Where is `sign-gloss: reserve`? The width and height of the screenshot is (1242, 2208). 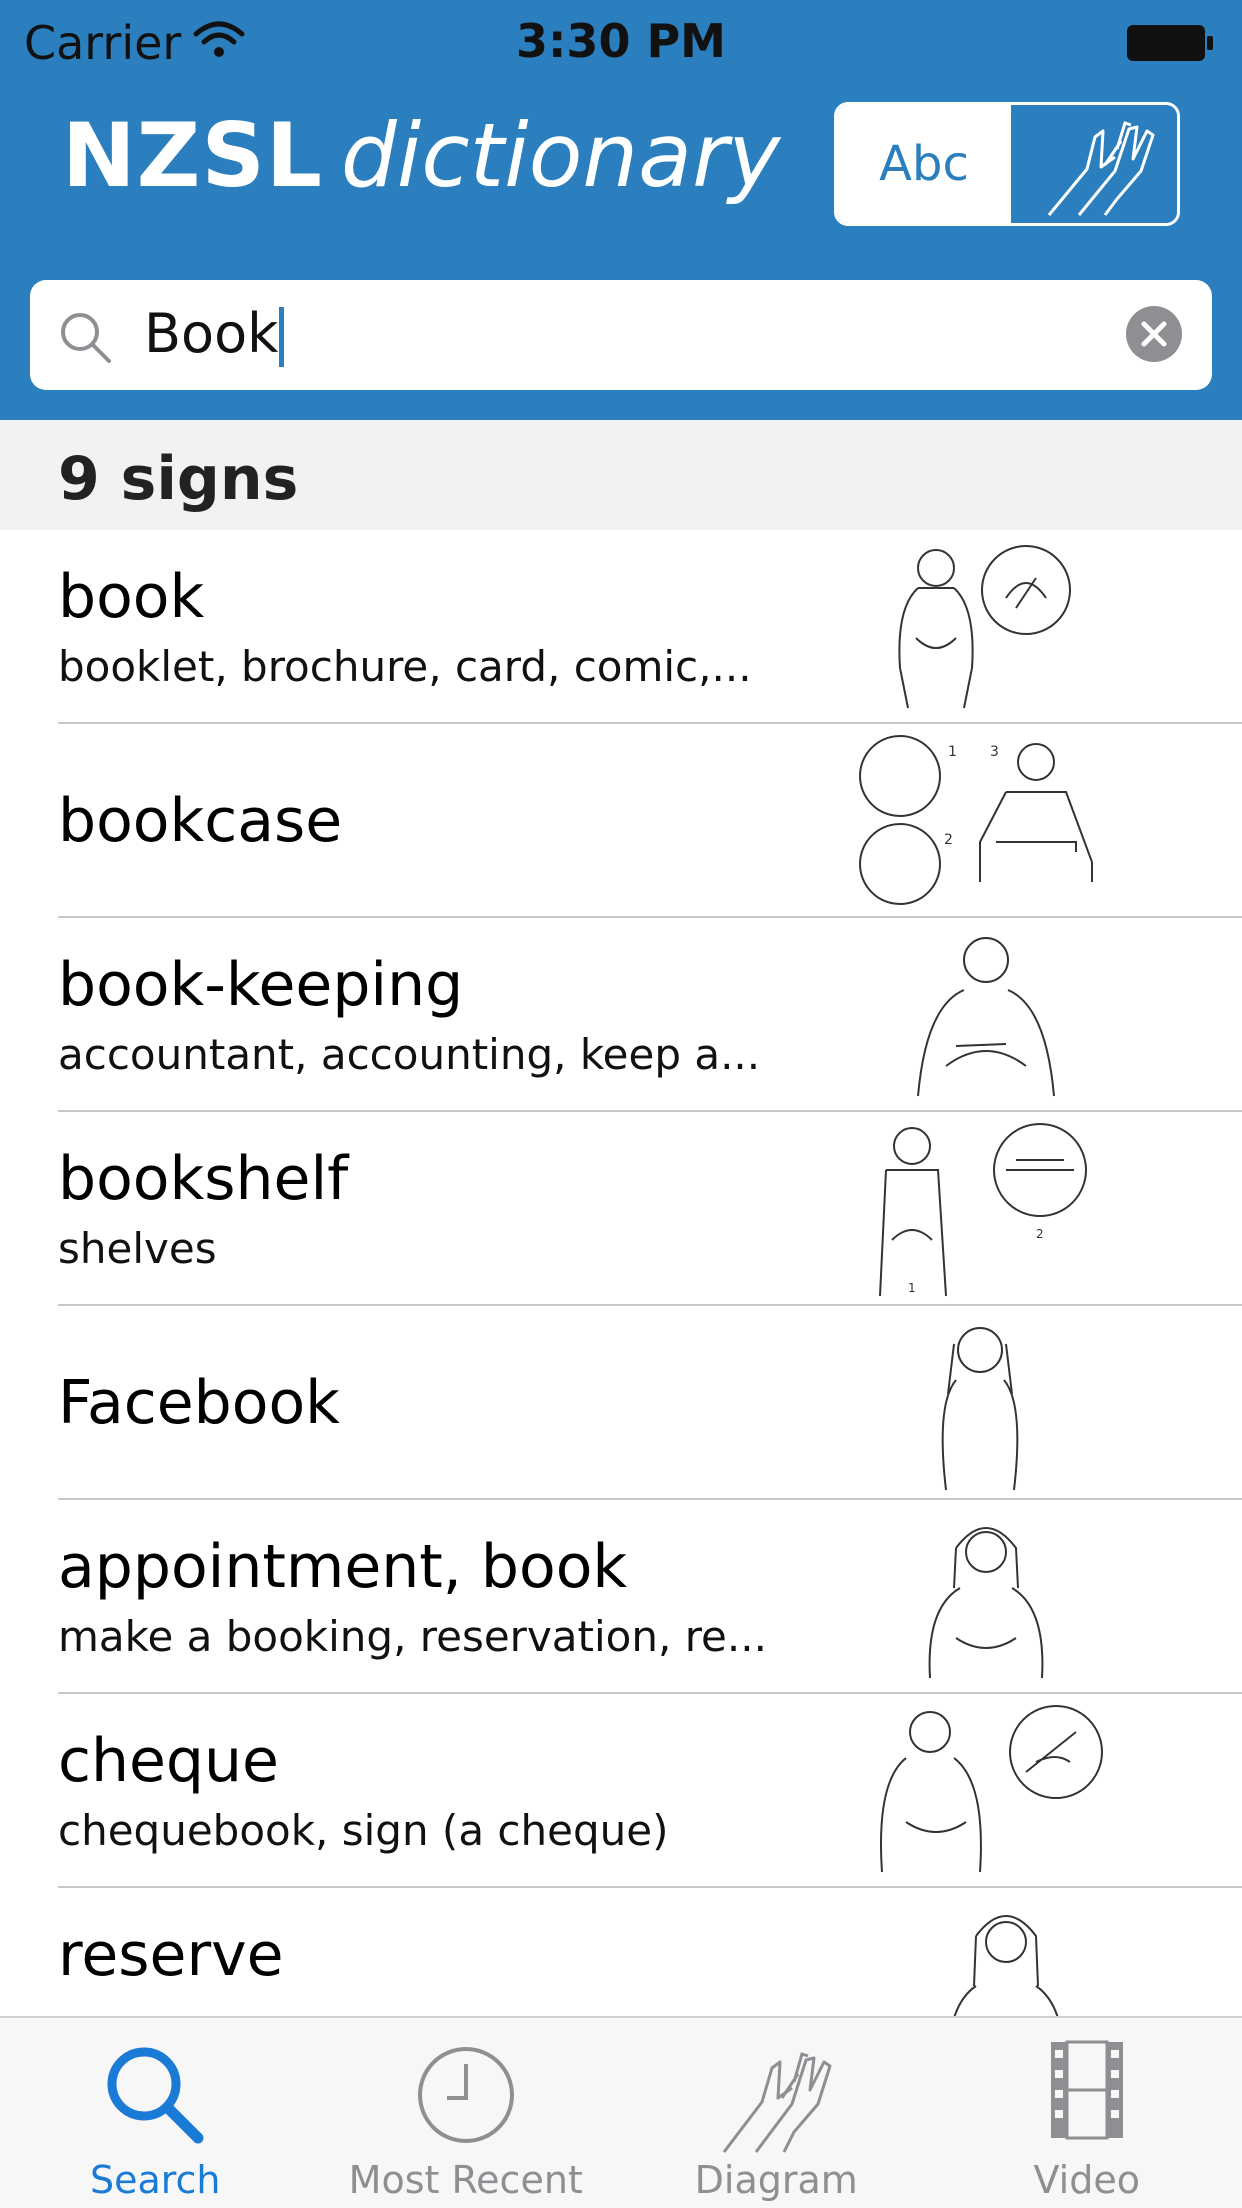
sign-gloss: reserve is located at coordinates (171, 1955).